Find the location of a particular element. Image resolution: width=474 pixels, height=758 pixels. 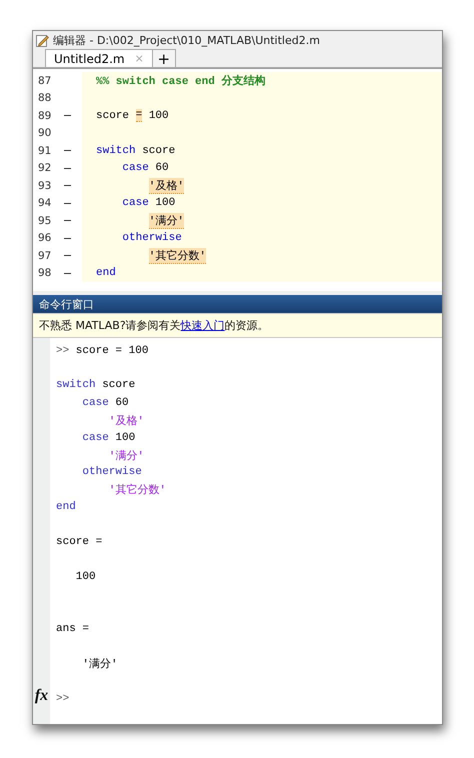

code-string: '及格' is located at coordinates (126, 421).